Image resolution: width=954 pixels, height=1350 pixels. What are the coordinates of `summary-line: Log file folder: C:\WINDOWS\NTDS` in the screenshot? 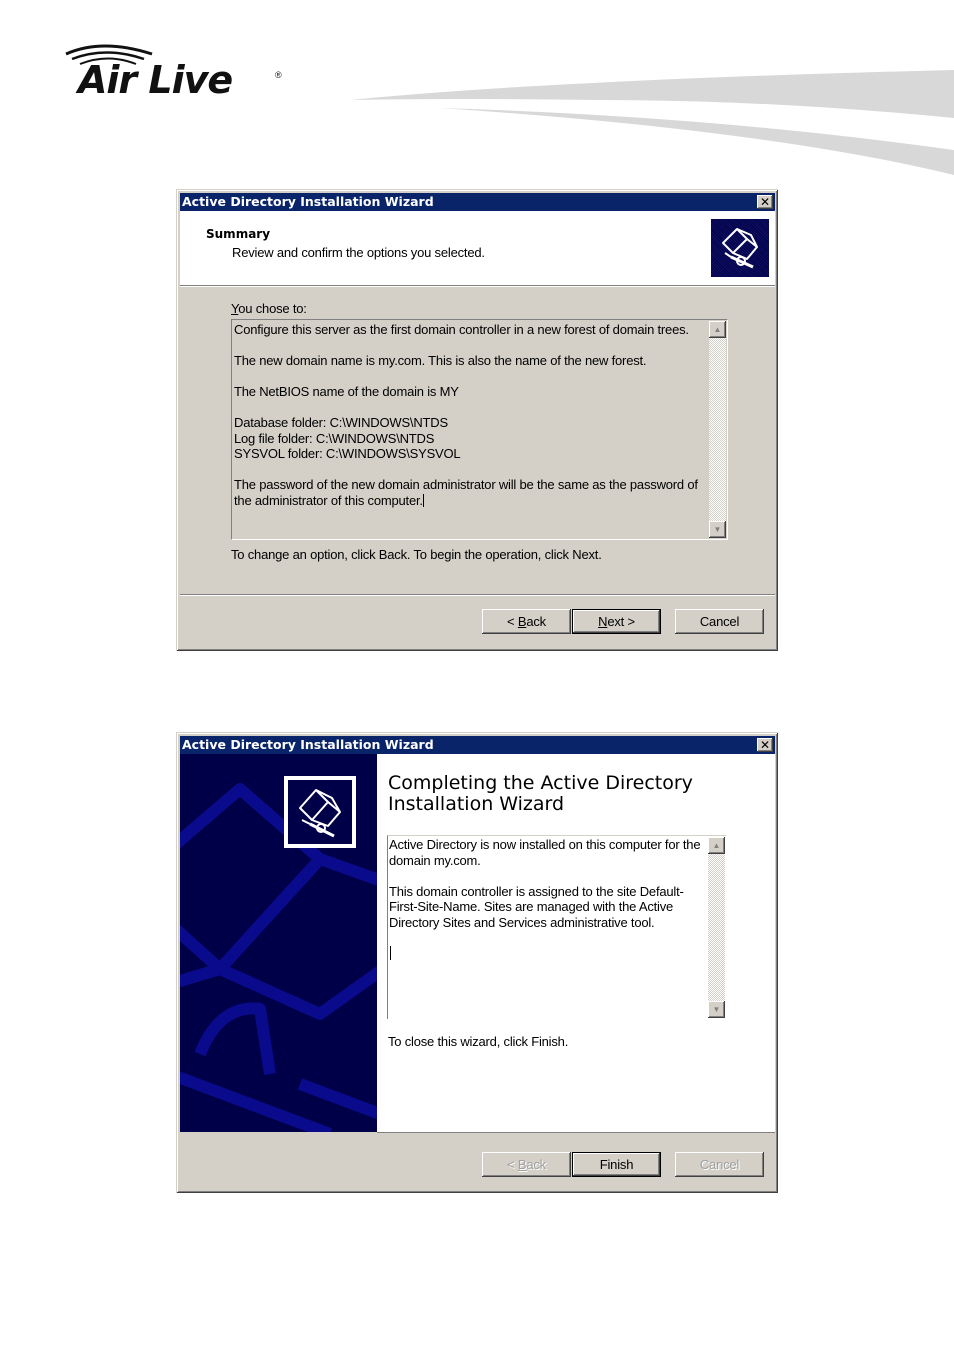 It's located at (334, 438).